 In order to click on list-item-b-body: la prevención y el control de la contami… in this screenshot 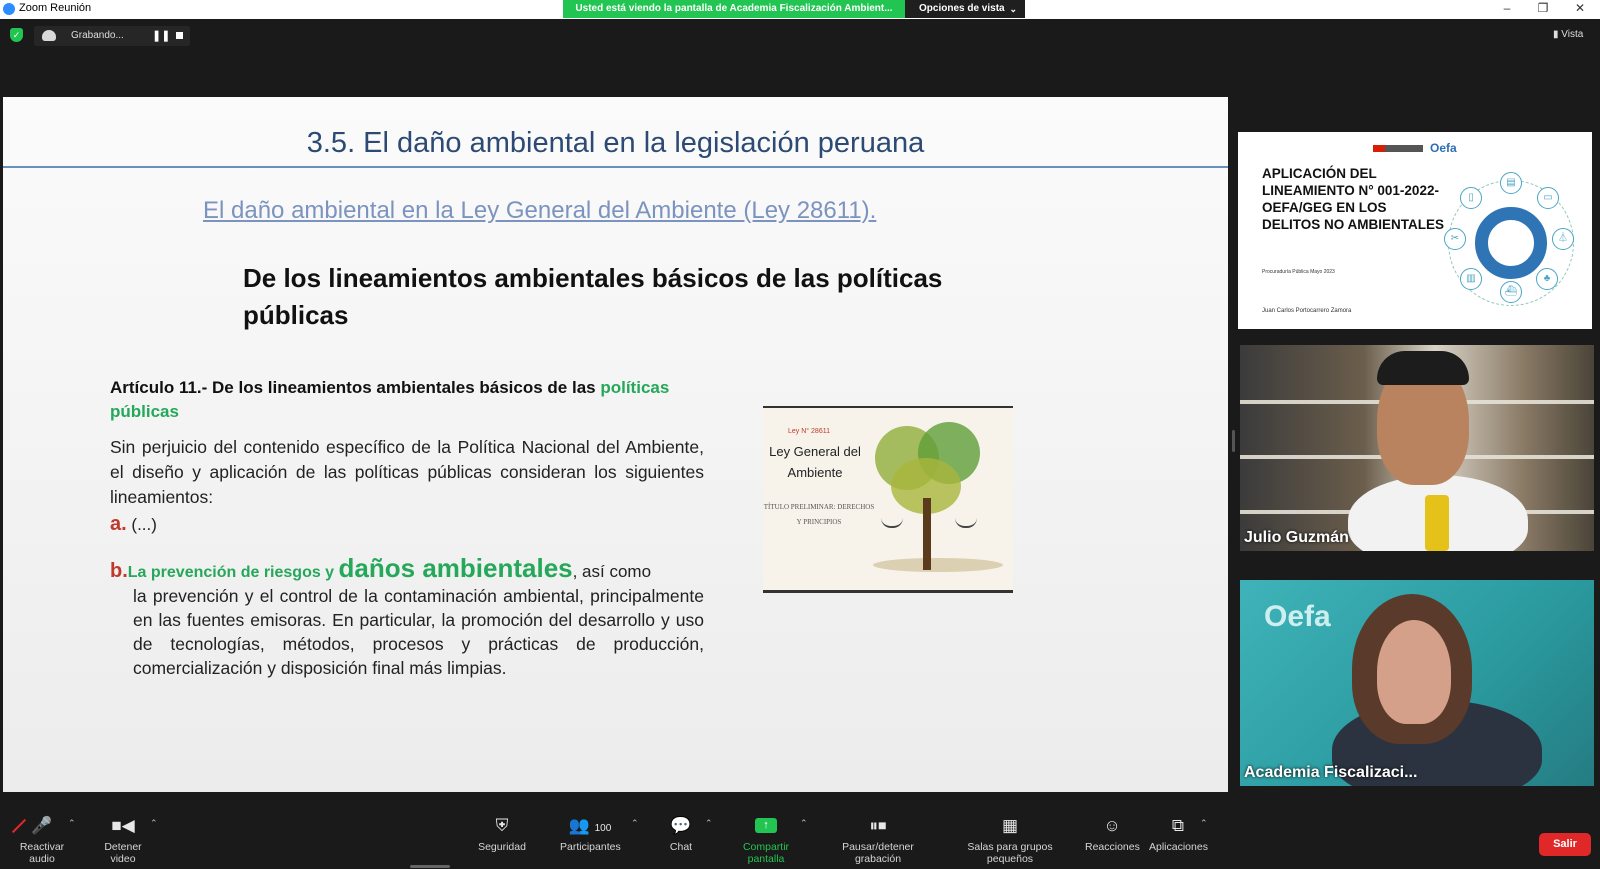, I will do `click(418, 632)`.